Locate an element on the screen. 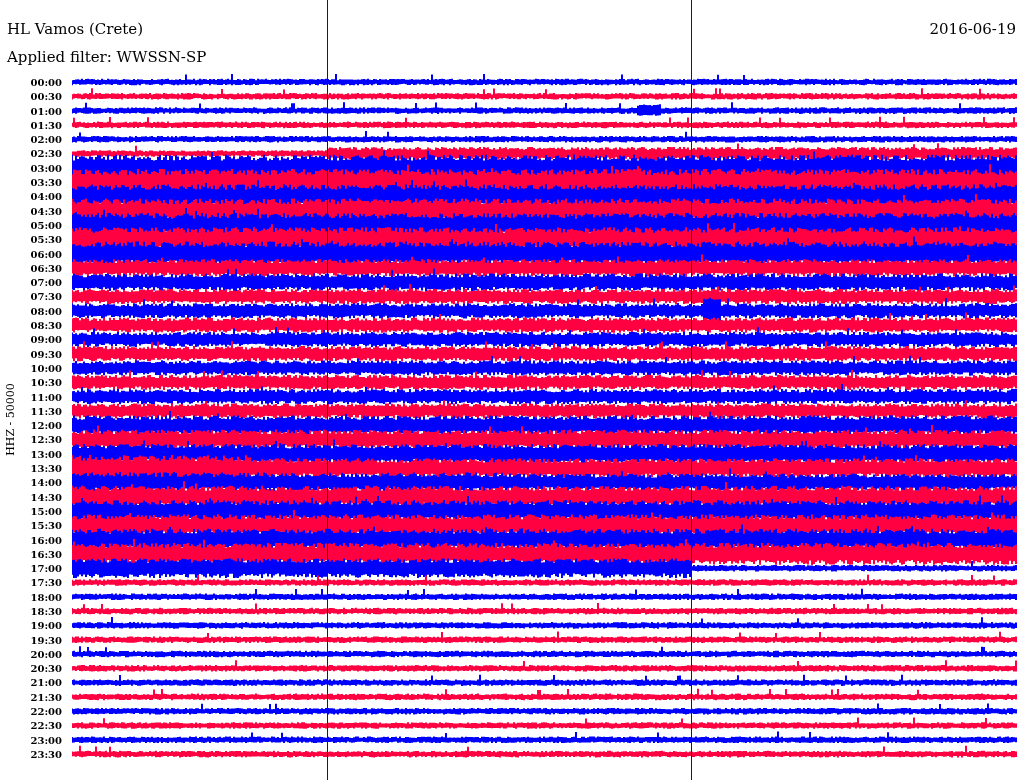 This screenshot has width=1024, height=780. time-label: 22:30 is located at coordinates (45, 726).